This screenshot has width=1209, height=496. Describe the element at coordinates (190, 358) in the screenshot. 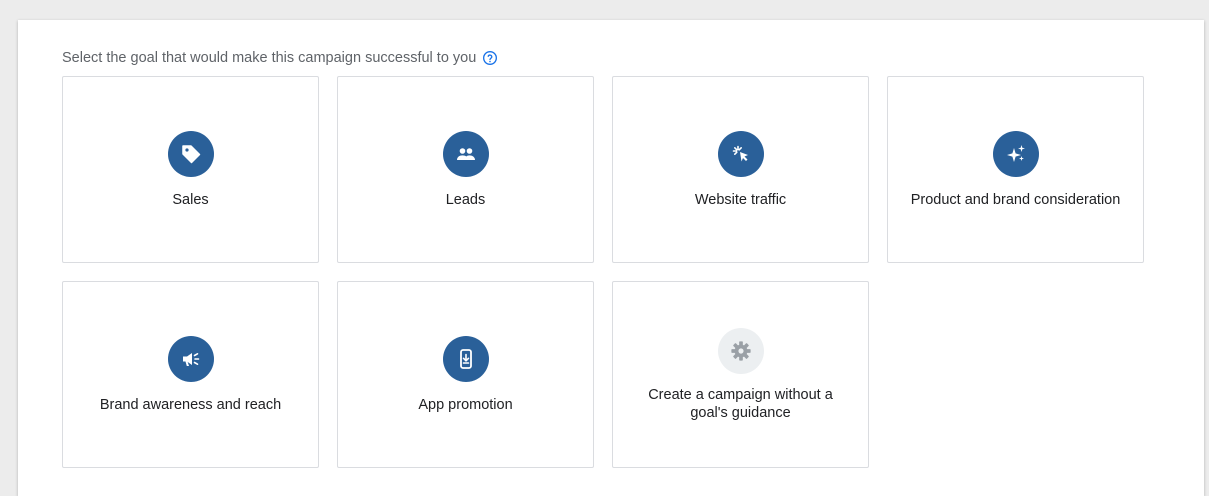

I see `megaphone-icon` at that location.